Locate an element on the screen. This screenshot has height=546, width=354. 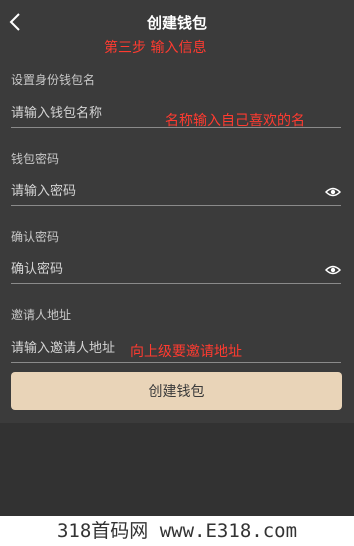
password-field is located at coordinates (176, 191).